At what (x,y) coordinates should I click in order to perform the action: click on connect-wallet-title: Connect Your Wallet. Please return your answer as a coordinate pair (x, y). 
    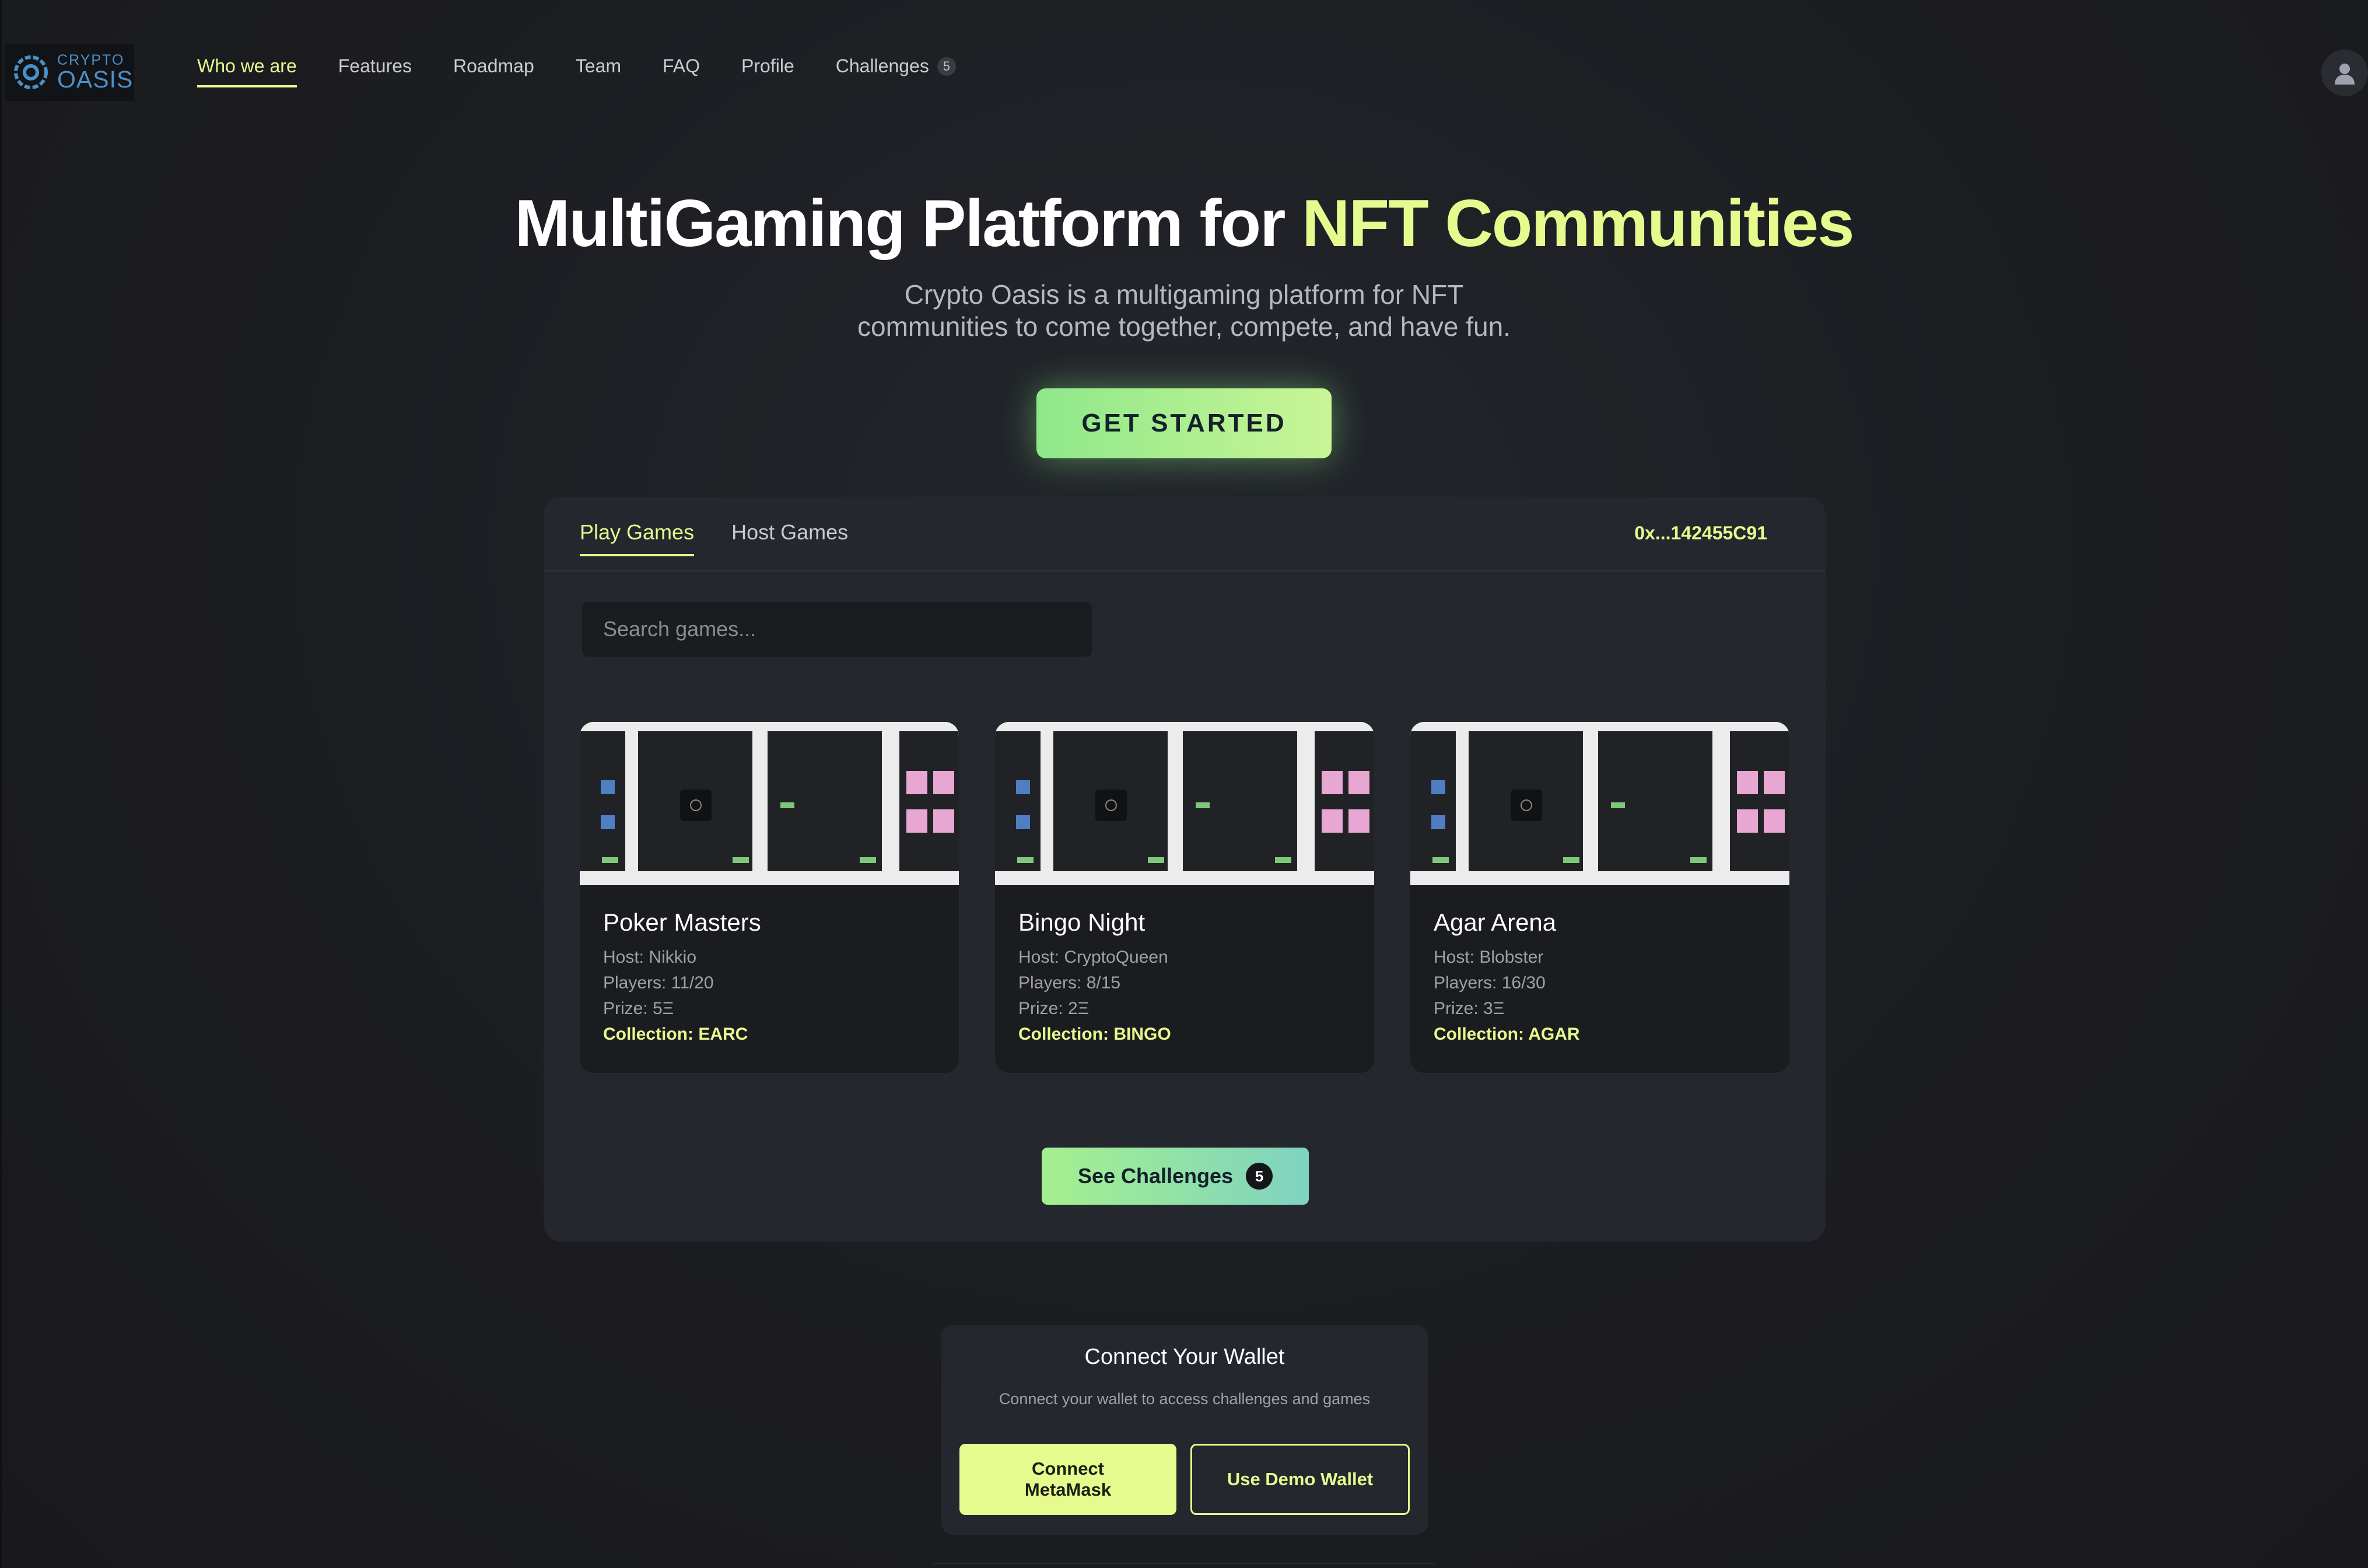
    Looking at the image, I should click on (1184, 1357).